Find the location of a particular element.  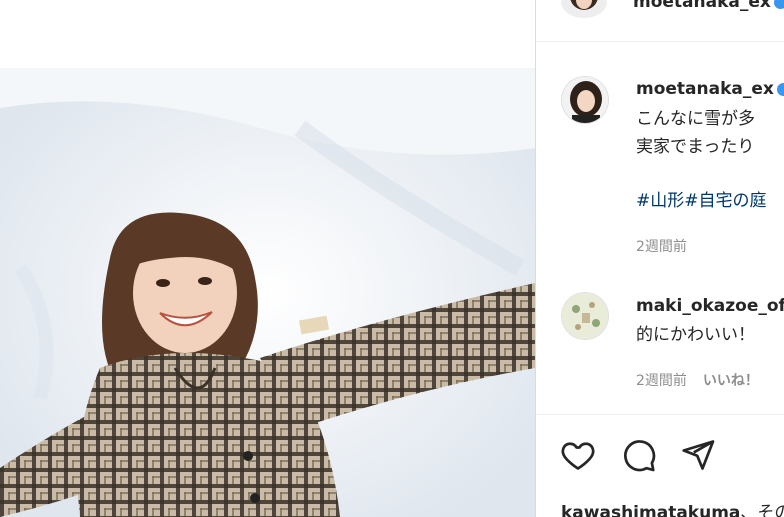

caption-hashtags: #山形#自宅の庭 is located at coordinates (701, 198).